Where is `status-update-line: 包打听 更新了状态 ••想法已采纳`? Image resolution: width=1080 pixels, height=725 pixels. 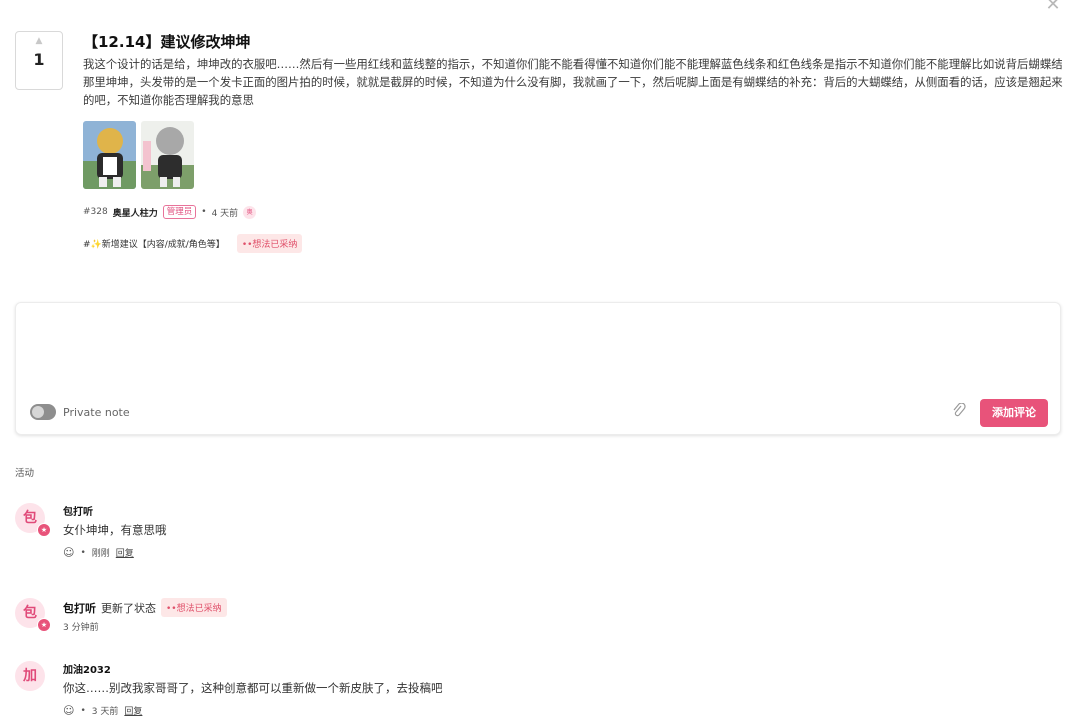 status-update-line: 包打听 更新了状态 ••想法已采纳 is located at coordinates (145, 607).